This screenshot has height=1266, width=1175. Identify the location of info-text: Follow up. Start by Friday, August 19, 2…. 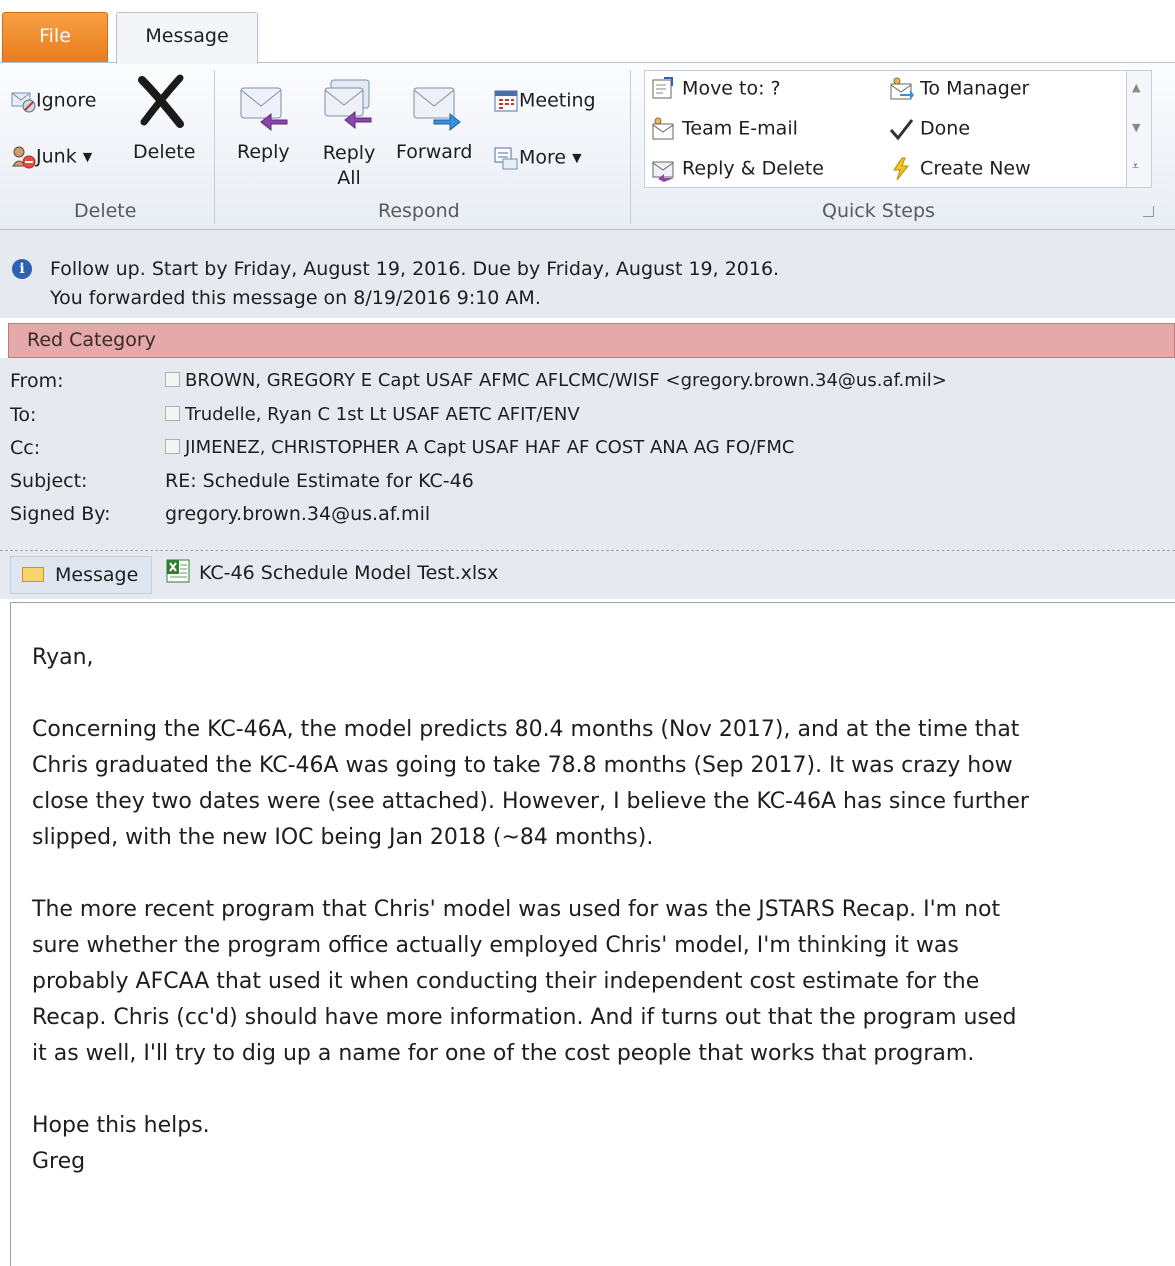
(414, 284).